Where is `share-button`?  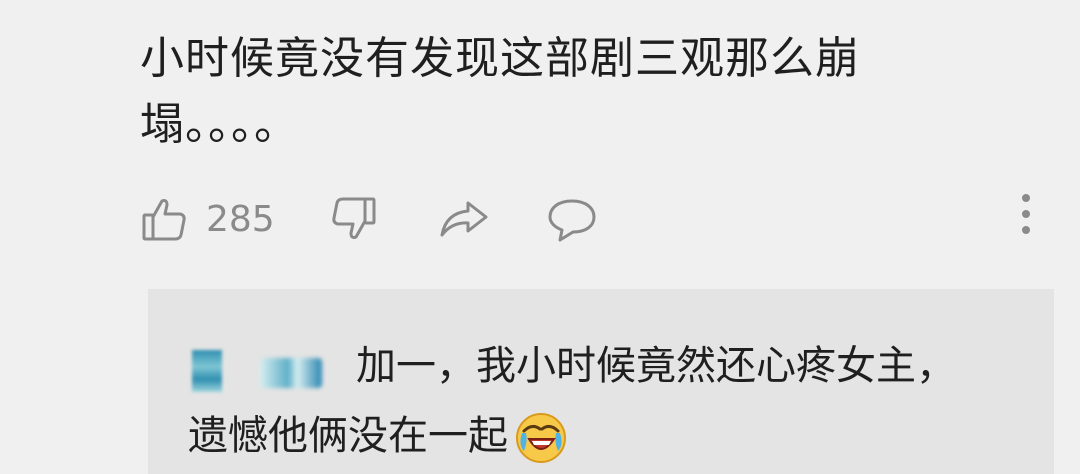 share-button is located at coordinates (464, 219).